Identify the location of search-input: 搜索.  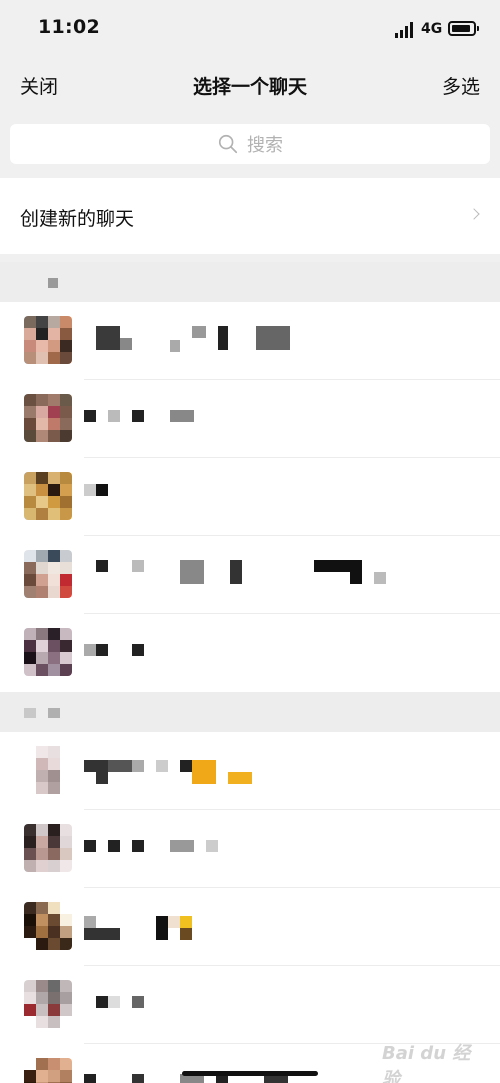
(250, 144).